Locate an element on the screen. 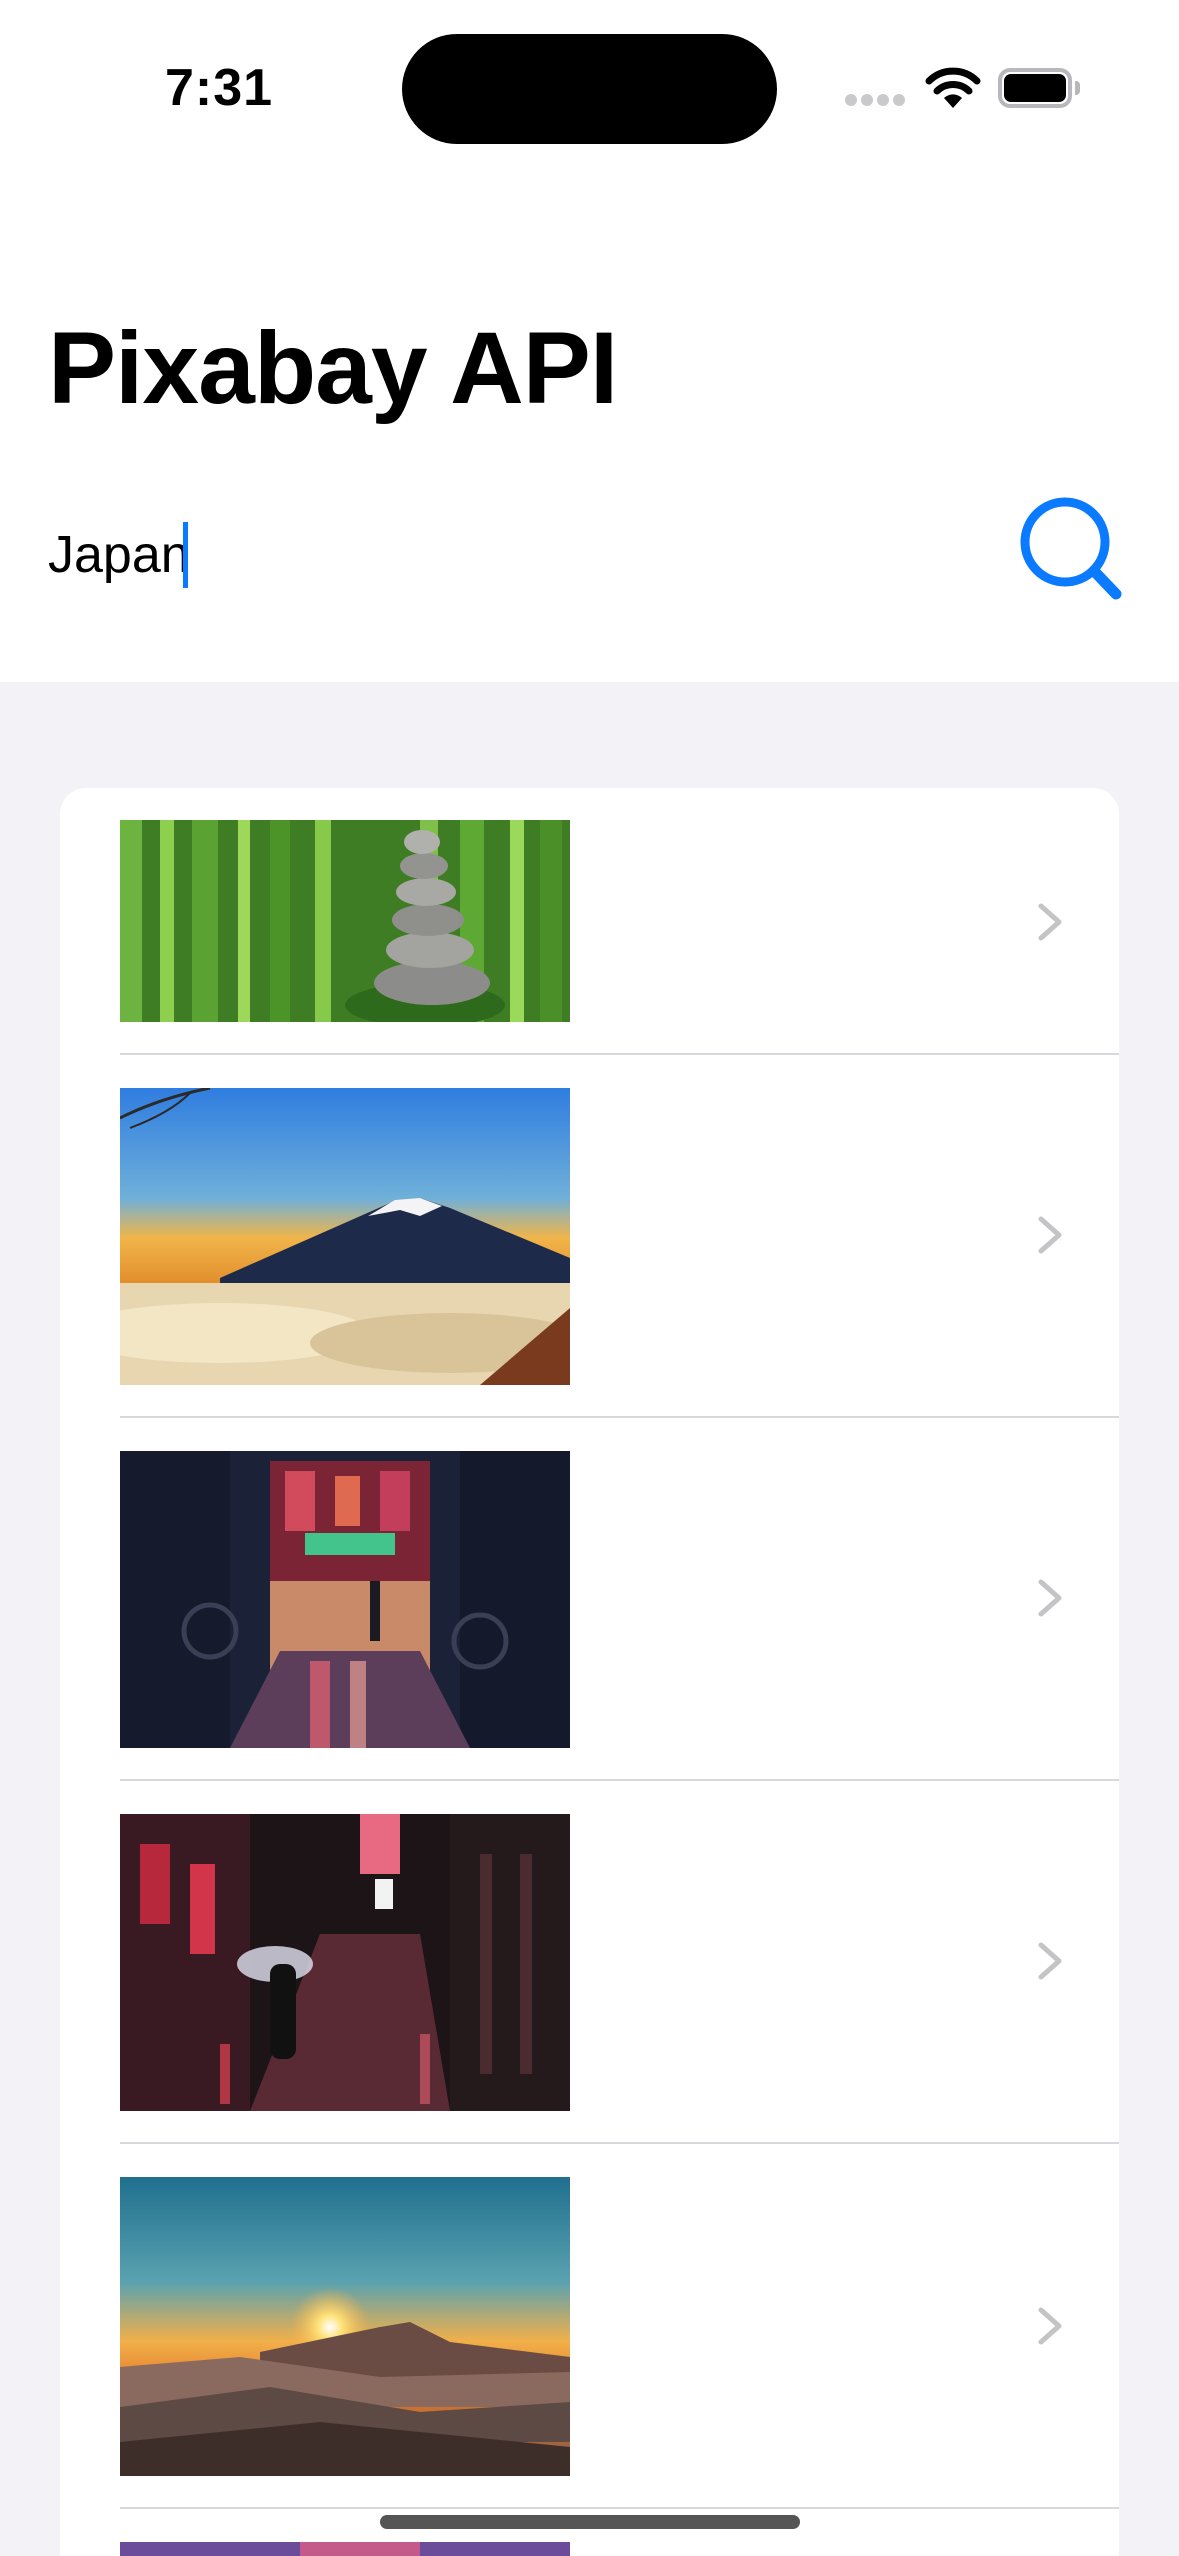 The width and height of the screenshot is (1179, 2556). status-time: 7:31 is located at coordinates (219, 88).